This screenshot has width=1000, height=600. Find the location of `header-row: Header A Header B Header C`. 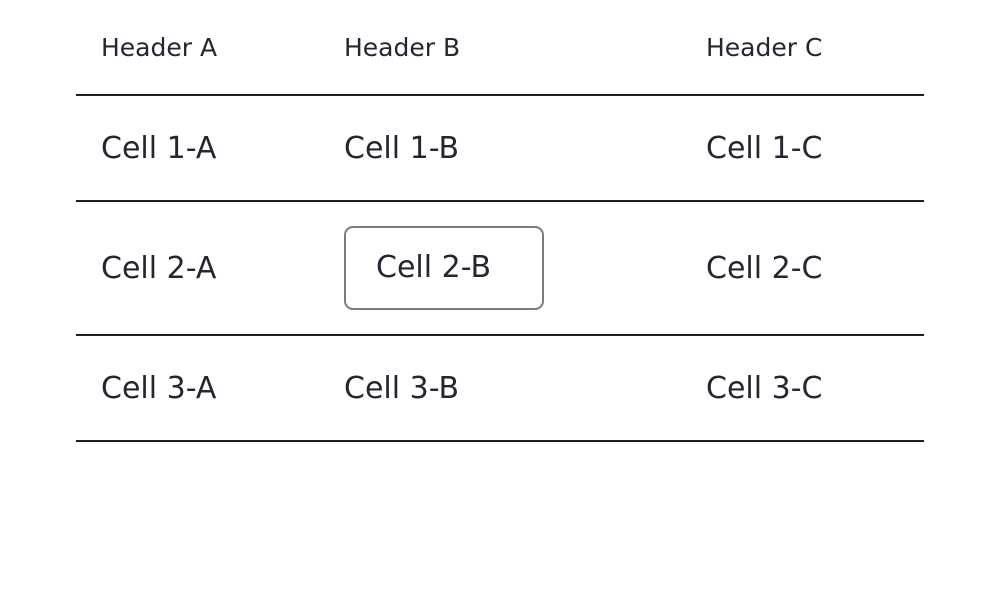

header-row: Header A Header B Header C is located at coordinates (500, 48).